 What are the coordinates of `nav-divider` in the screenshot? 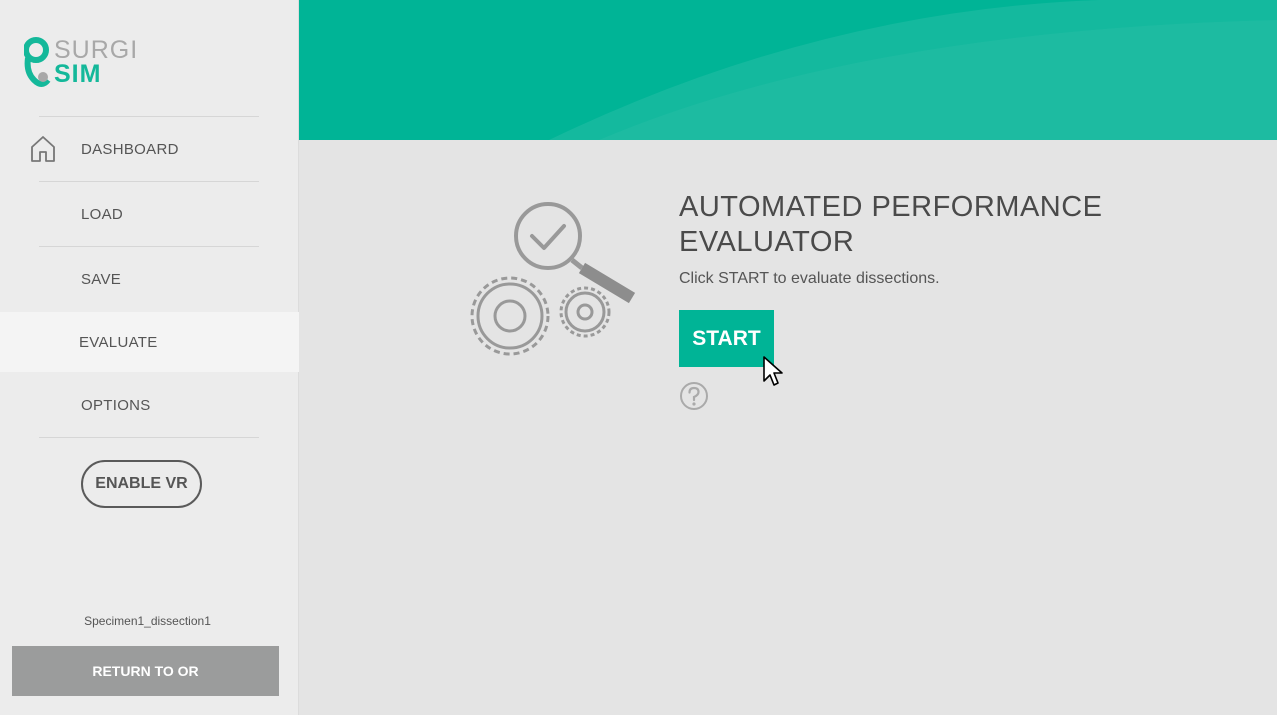 It's located at (149, 437).